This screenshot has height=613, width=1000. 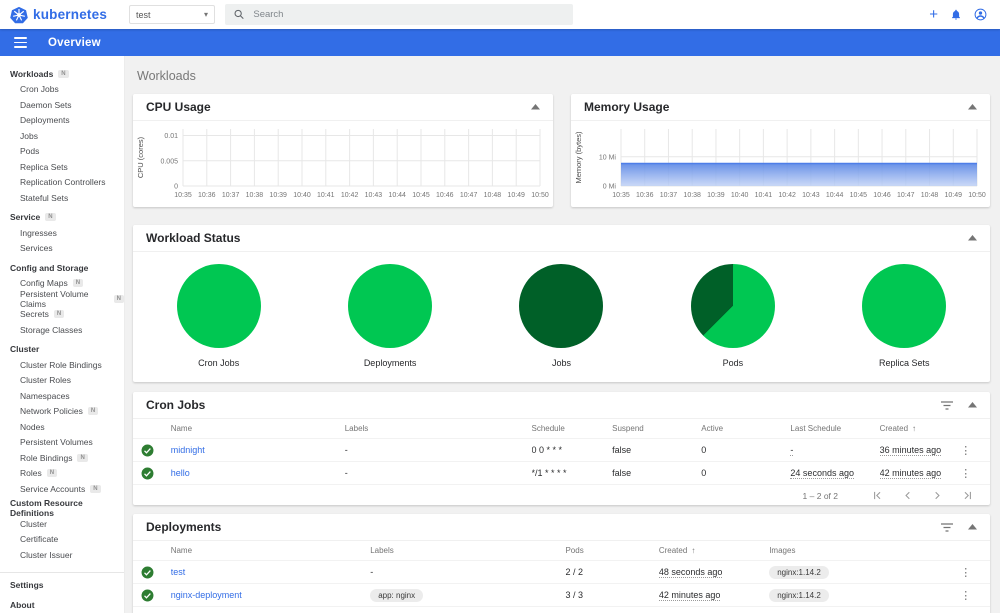 What do you see at coordinates (62, 183) in the screenshot?
I see `sidebar-item-replication-controllers: Replication Controllers` at bounding box center [62, 183].